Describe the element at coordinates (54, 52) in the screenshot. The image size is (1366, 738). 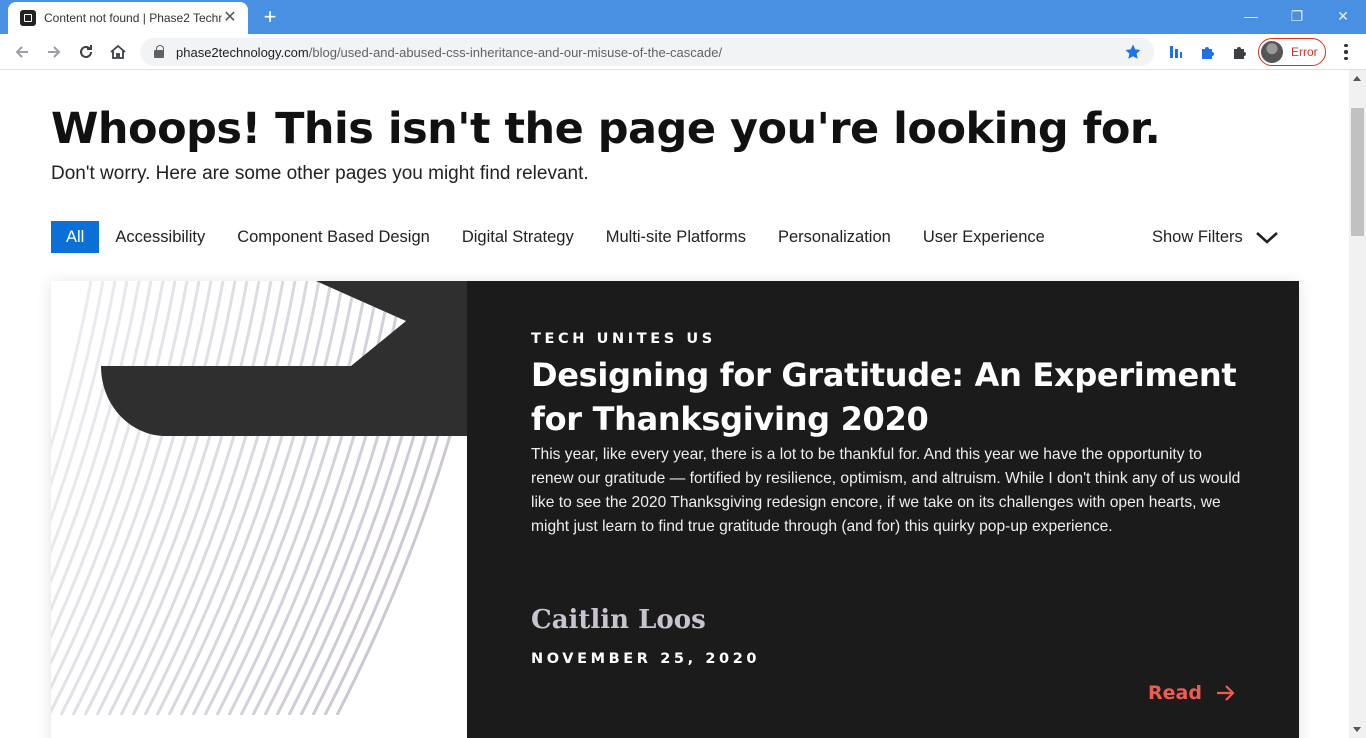
I see `forward-arrow-icon` at that location.